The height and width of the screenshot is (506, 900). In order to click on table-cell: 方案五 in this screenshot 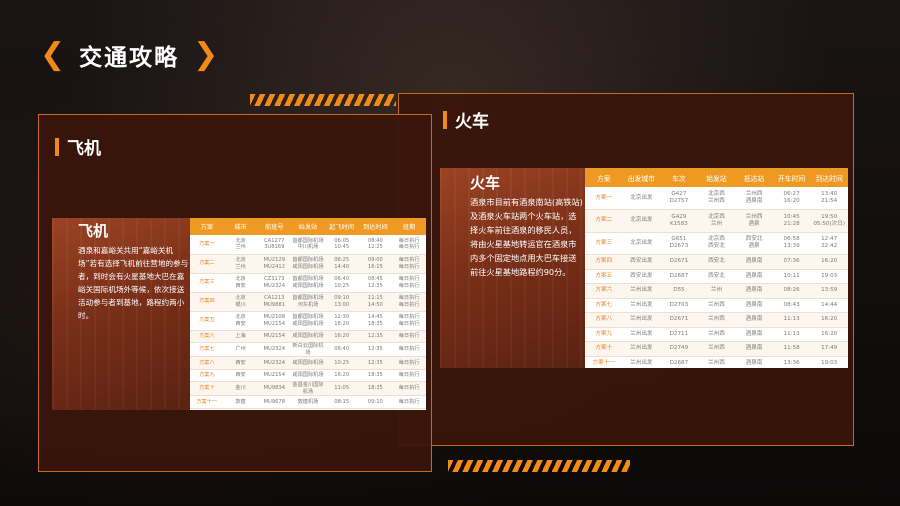, I will do `click(207, 321)`.